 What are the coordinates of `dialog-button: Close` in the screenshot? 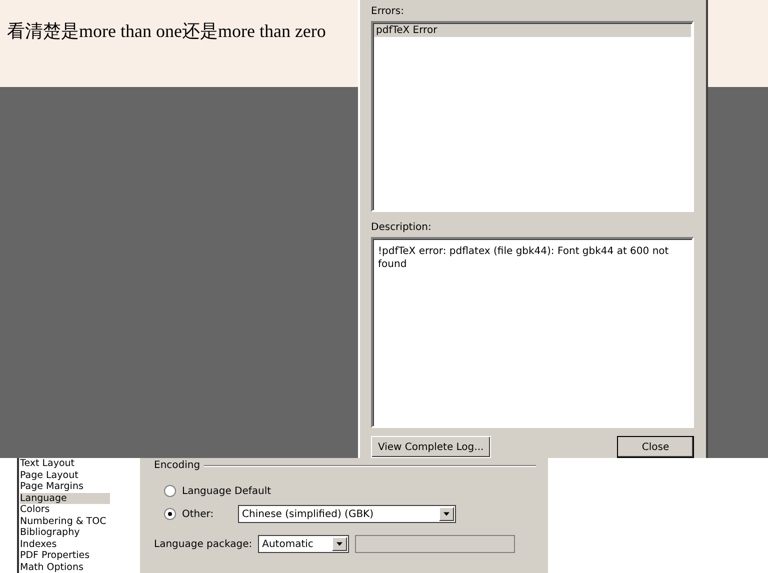 It's located at (655, 447).